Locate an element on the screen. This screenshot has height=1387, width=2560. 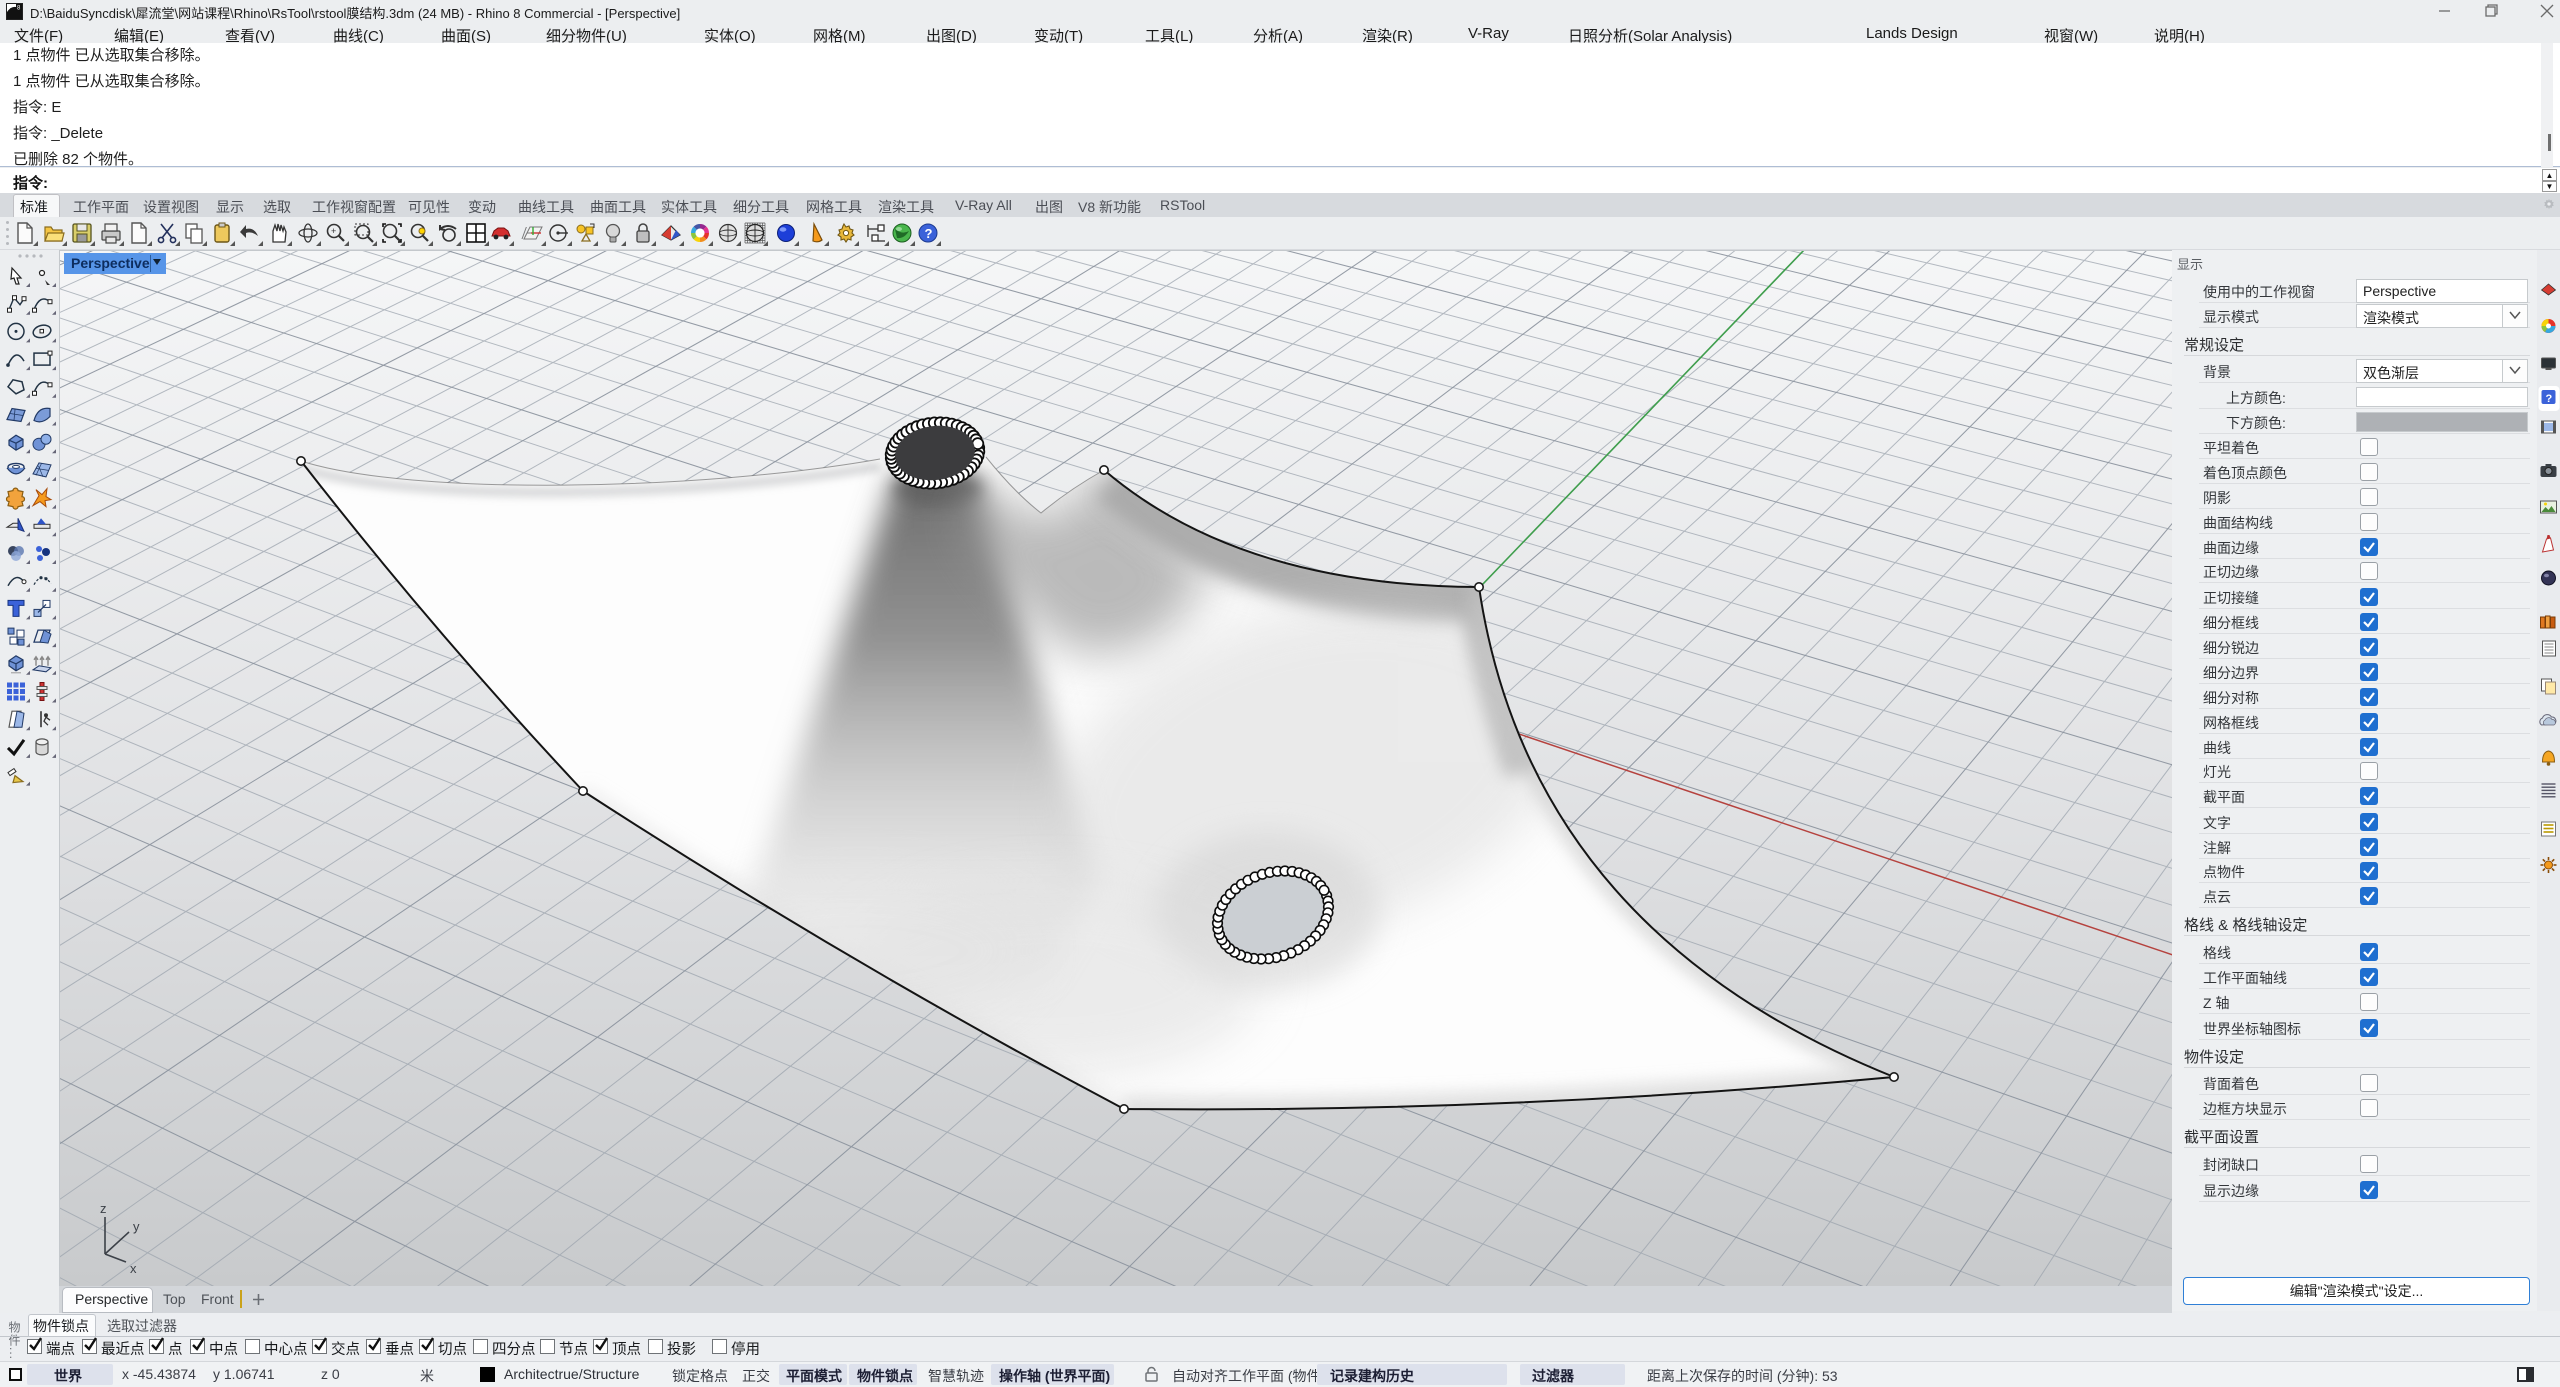
svg-text: x is located at coordinates (133, 1268).